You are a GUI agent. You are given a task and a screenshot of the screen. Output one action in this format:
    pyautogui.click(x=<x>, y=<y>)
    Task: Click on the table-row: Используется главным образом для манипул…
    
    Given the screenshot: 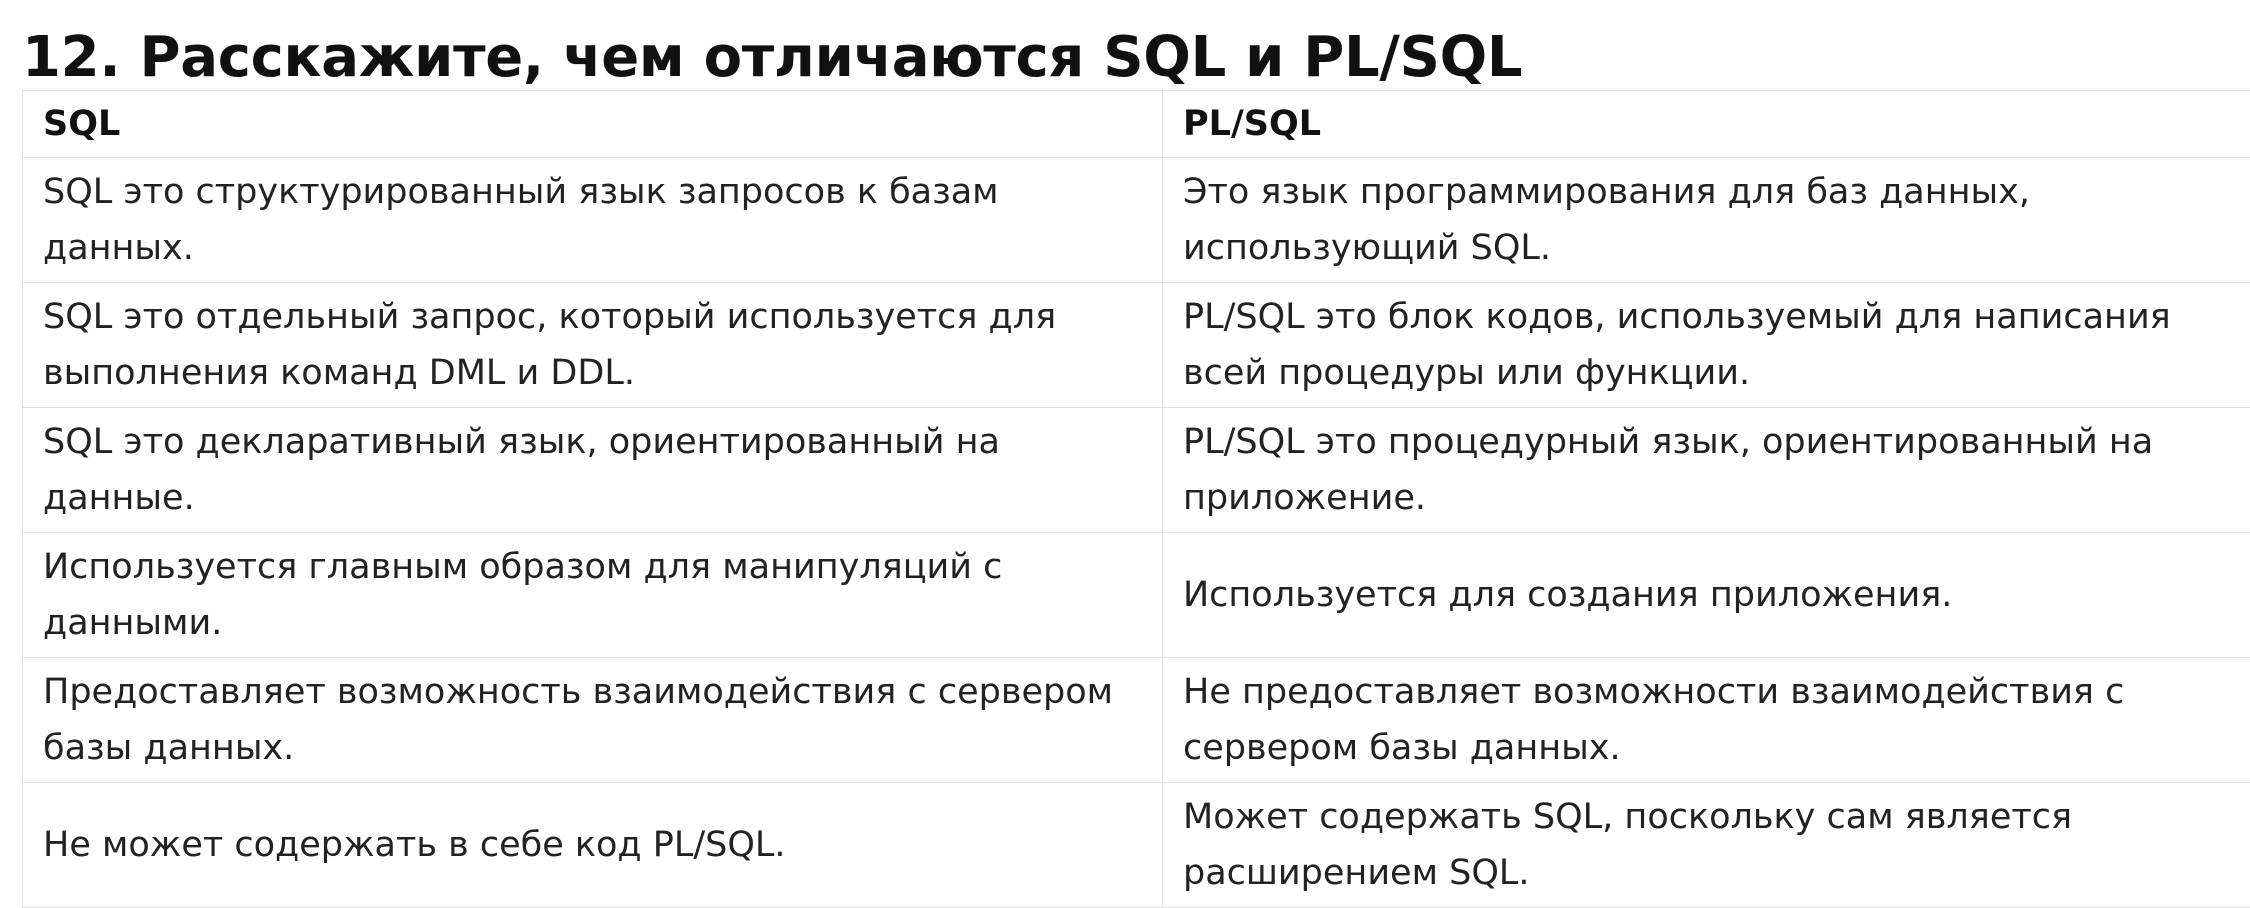 What is the action you would take?
    pyautogui.click(x=1136, y=595)
    